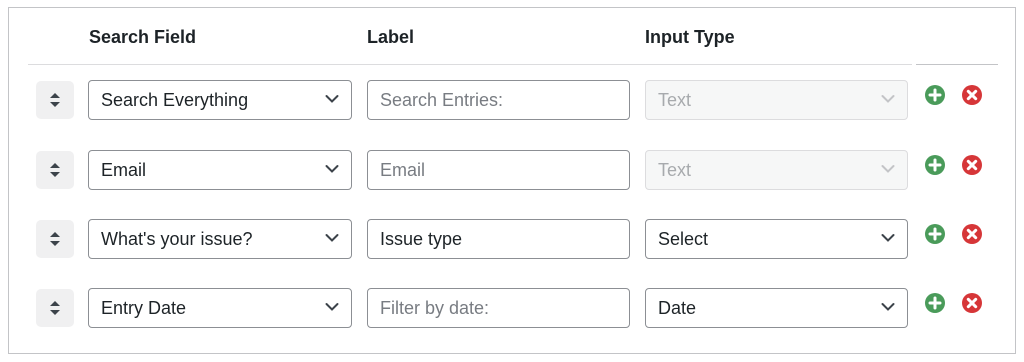 The width and height of the screenshot is (1024, 362). What do you see at coordinates (690, 37) in the screenshot?
I see `column-header-input-type: Input Type` at bounding box center [690, 37].